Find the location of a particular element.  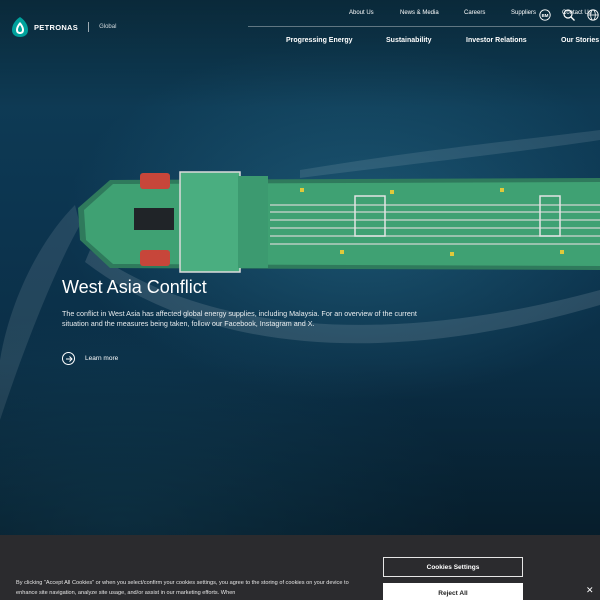

header-divider is located at coordinates (424, 26).